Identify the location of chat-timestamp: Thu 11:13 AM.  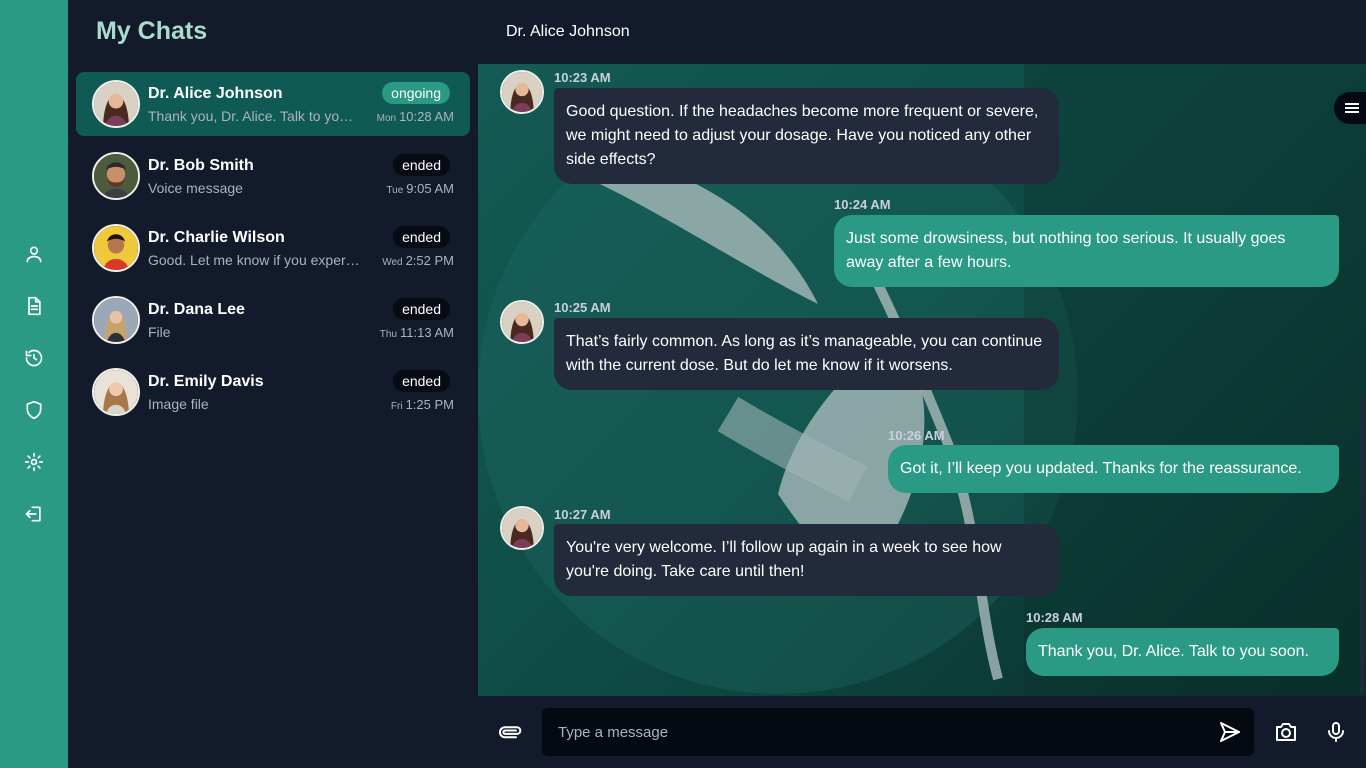
(416, 332).